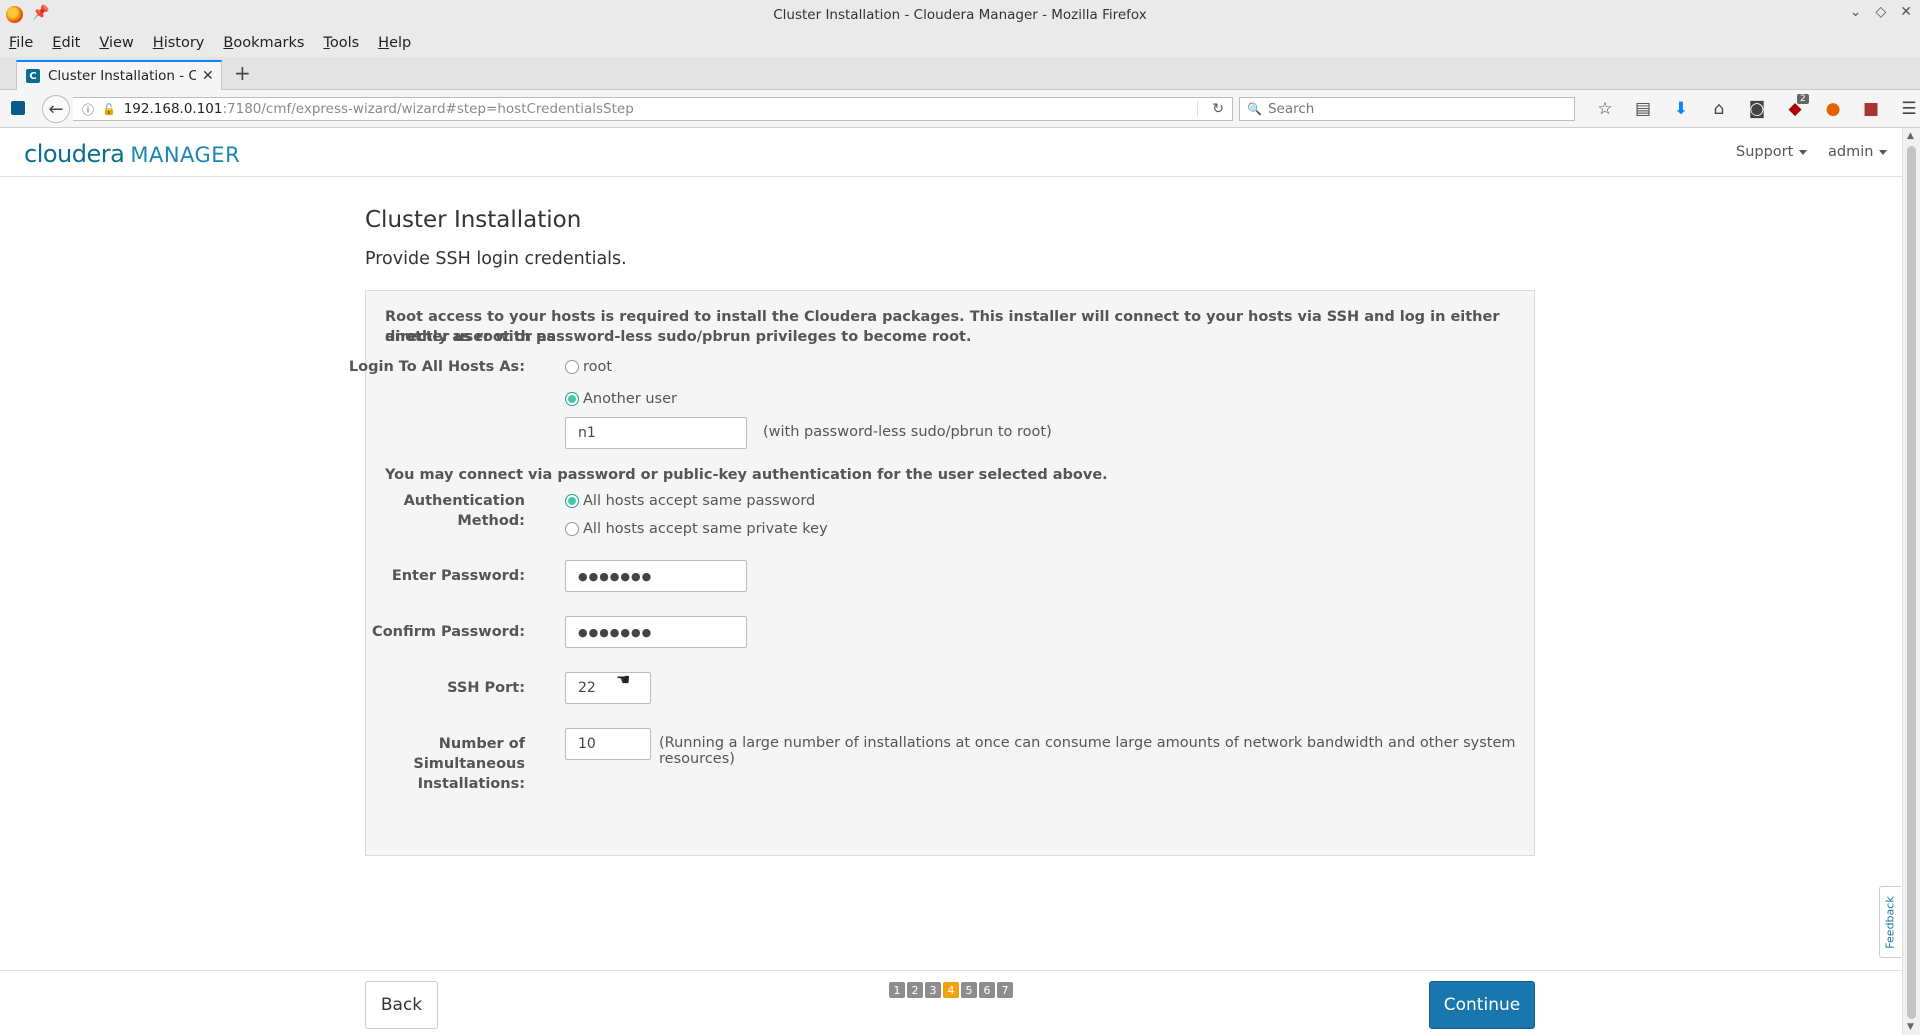  I want to click on login-as-label: Login To All Hosts As:, so click(436, 367).